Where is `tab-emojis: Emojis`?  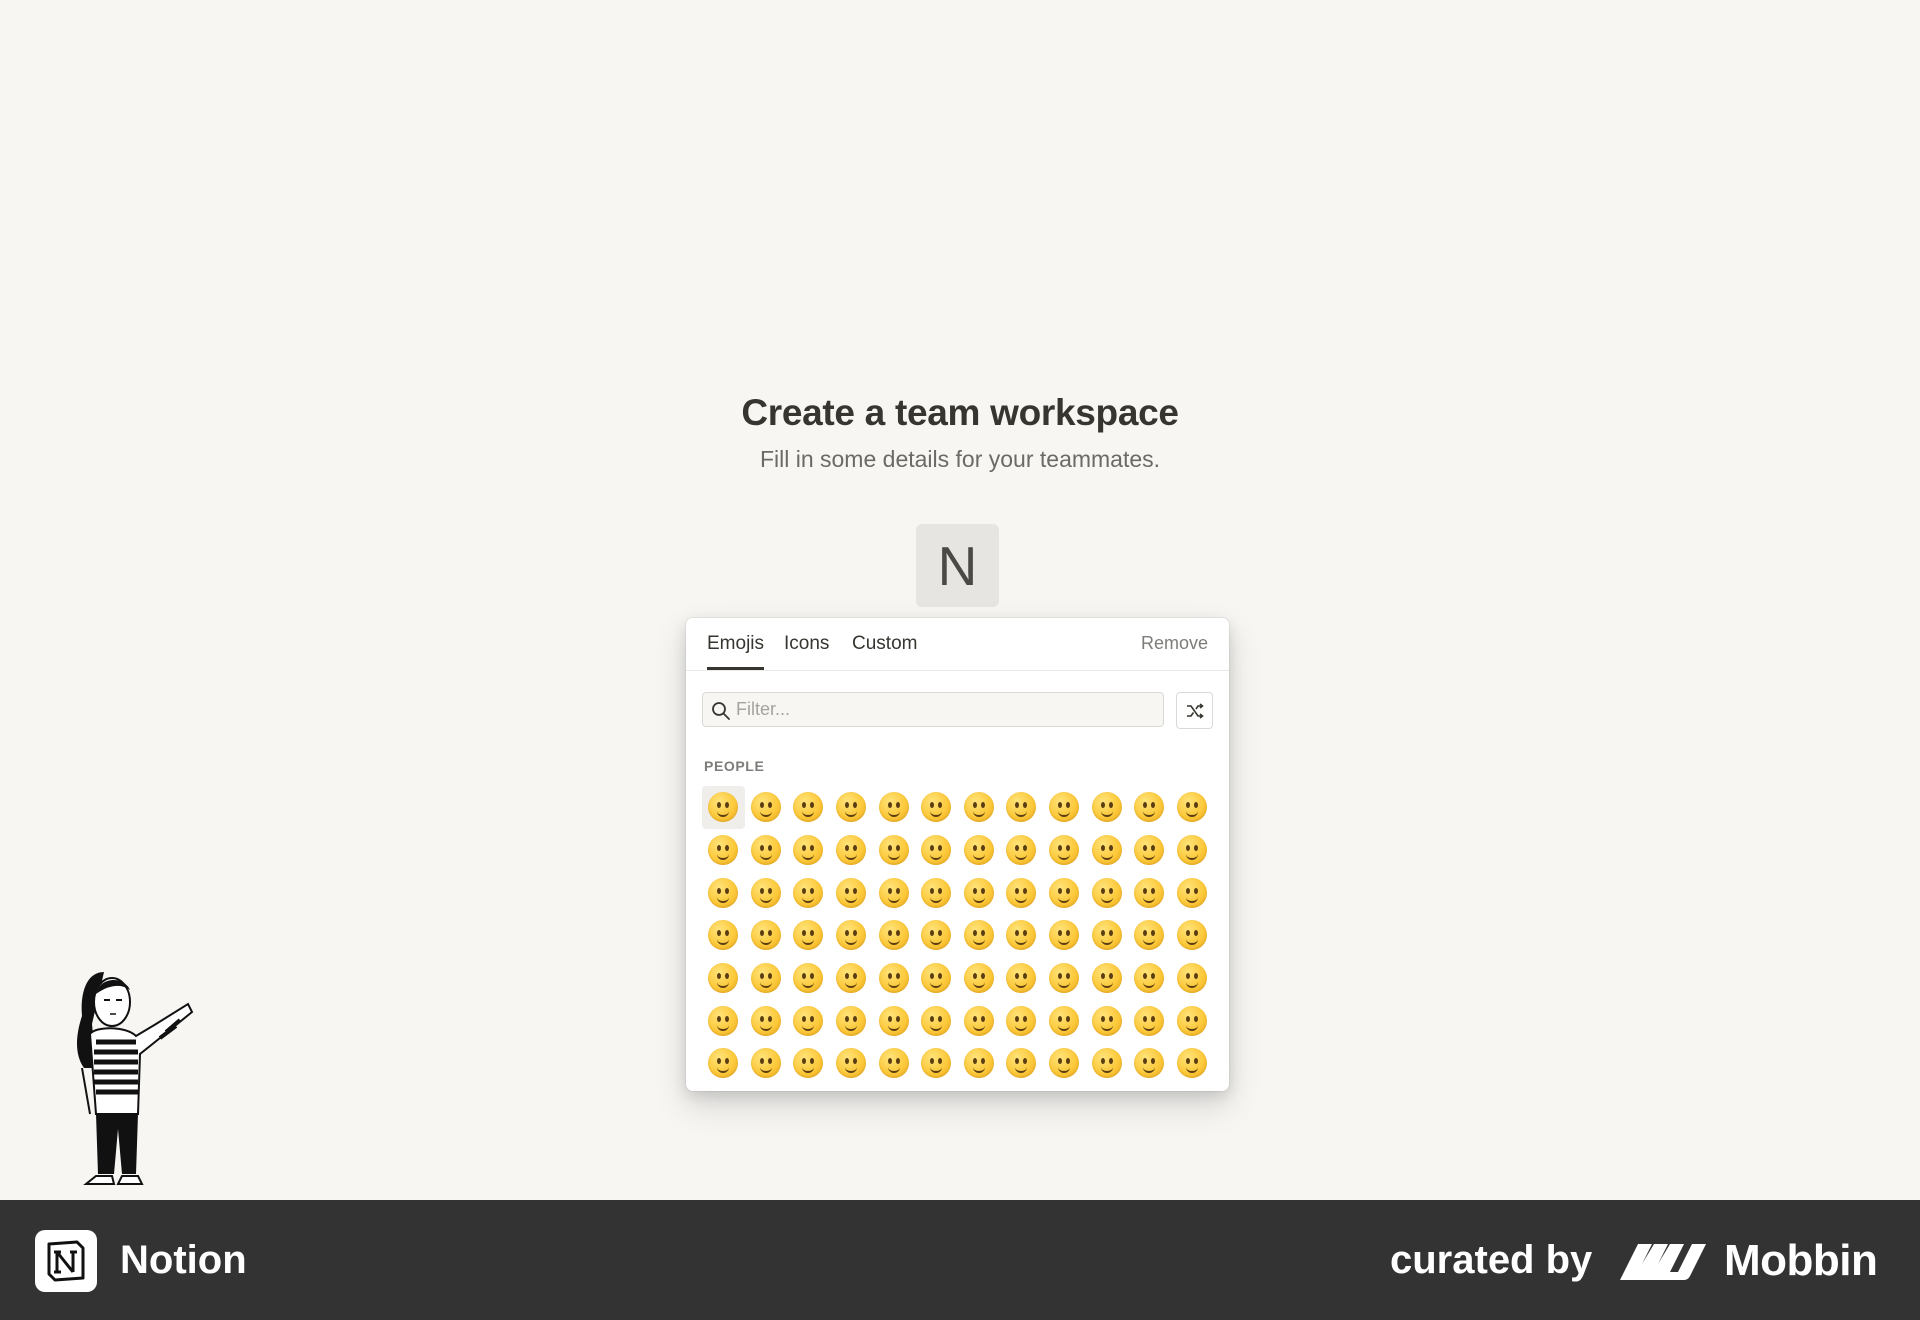 tab-emojis: Emojis is located at coordinates (735, 644).